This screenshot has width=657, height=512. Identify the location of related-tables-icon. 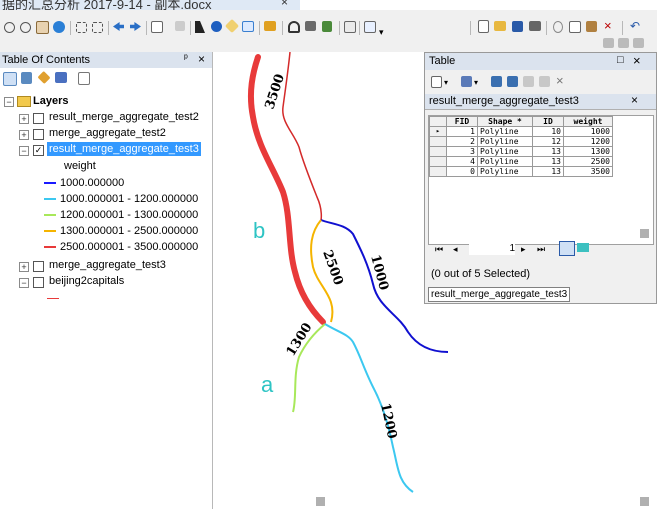
(466, 81).